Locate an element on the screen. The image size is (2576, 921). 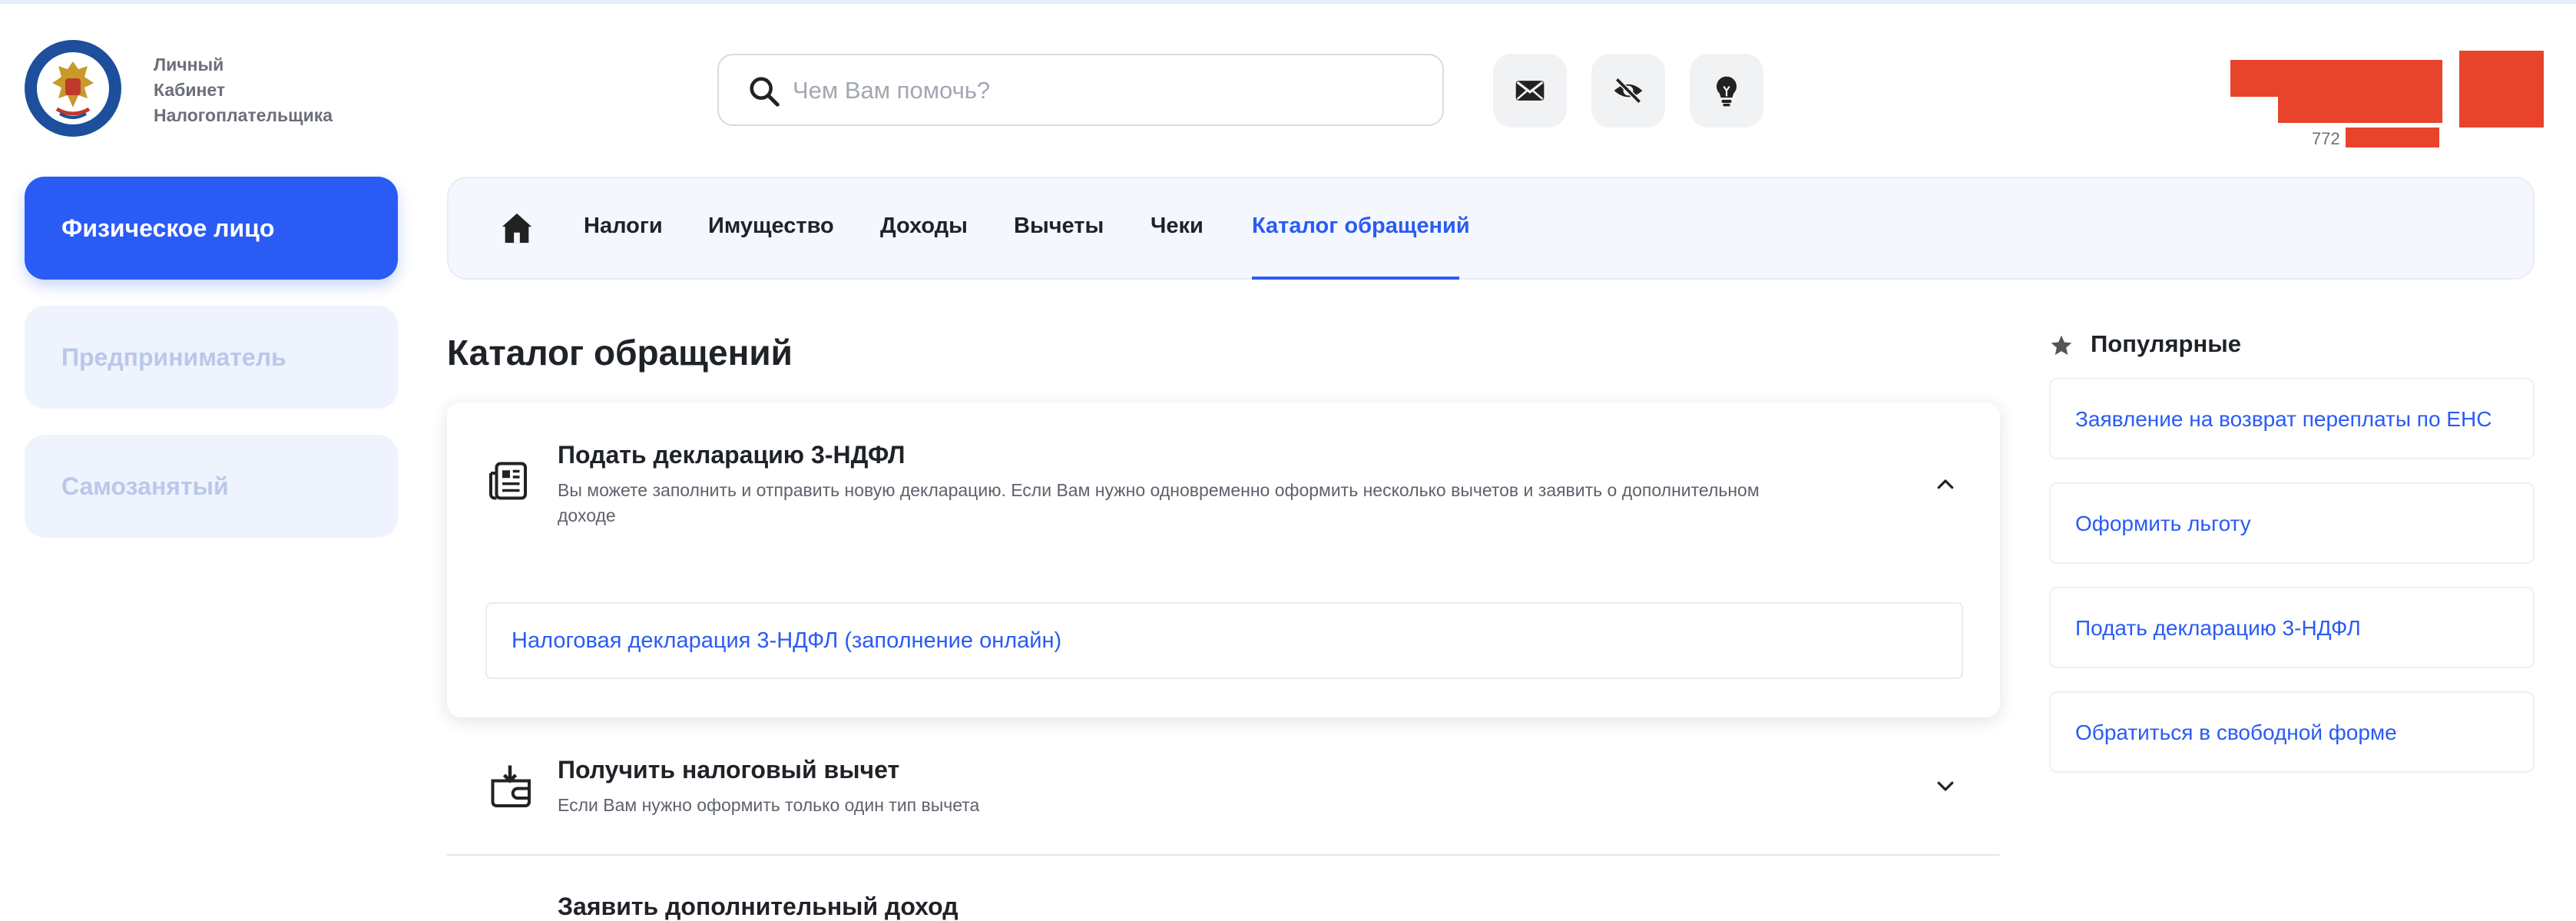
nav-self-employed-label: Самозанятый is located at coordinates (145, 486).